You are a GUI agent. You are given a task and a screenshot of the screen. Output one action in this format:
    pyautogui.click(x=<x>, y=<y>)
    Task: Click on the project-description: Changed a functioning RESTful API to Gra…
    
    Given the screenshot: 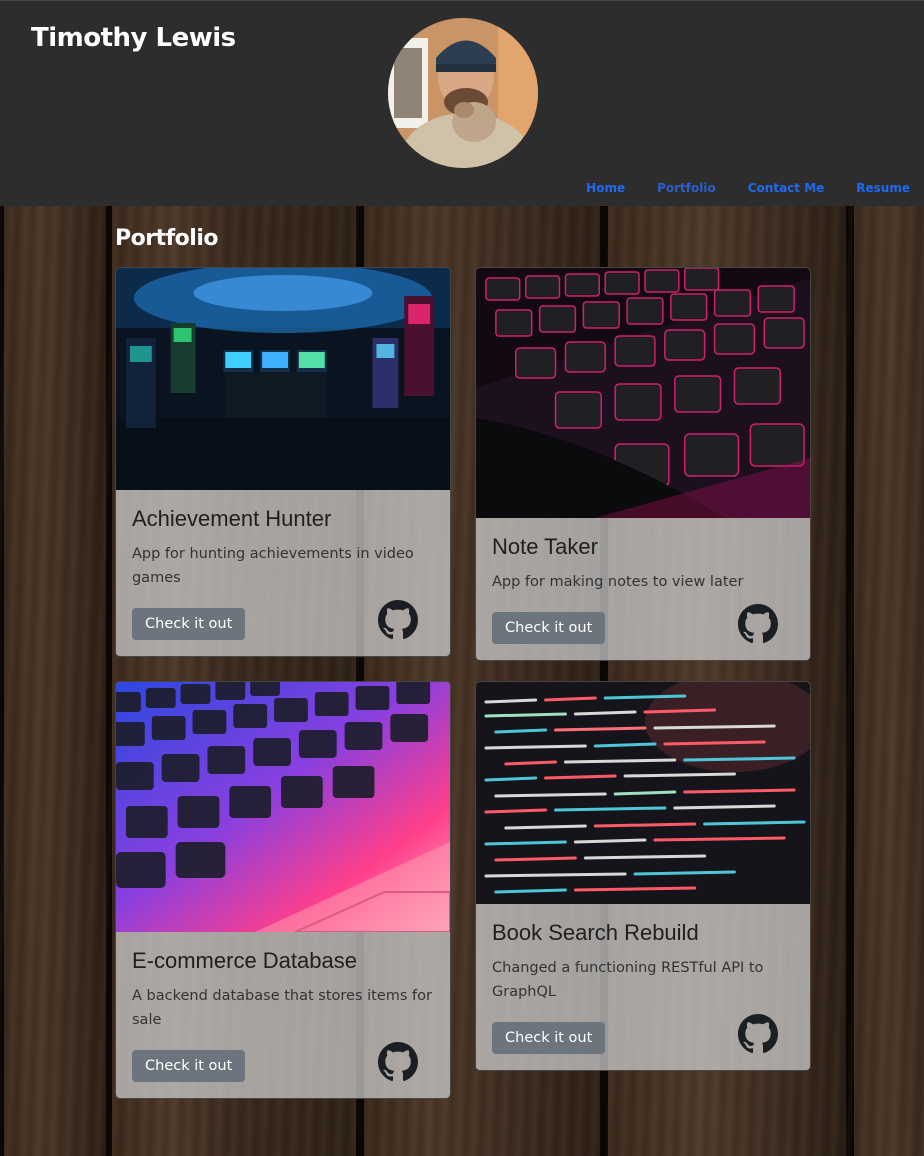 What is the action you would take?
    pyautogui.click(x=628, y=980)
    